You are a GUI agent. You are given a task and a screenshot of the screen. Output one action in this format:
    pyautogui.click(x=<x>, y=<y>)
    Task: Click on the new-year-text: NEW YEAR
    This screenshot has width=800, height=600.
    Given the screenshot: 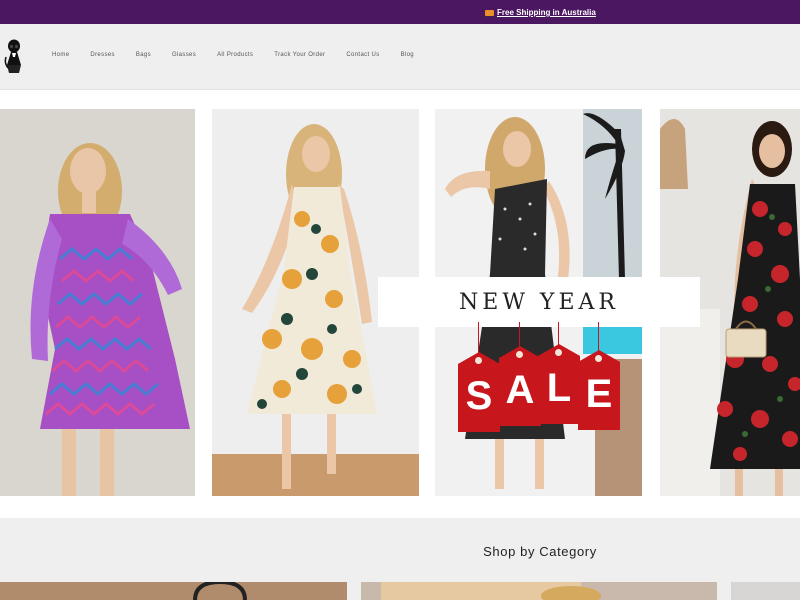 What is the action you would take?
    pyautogui.click(x=539, y=302)
    